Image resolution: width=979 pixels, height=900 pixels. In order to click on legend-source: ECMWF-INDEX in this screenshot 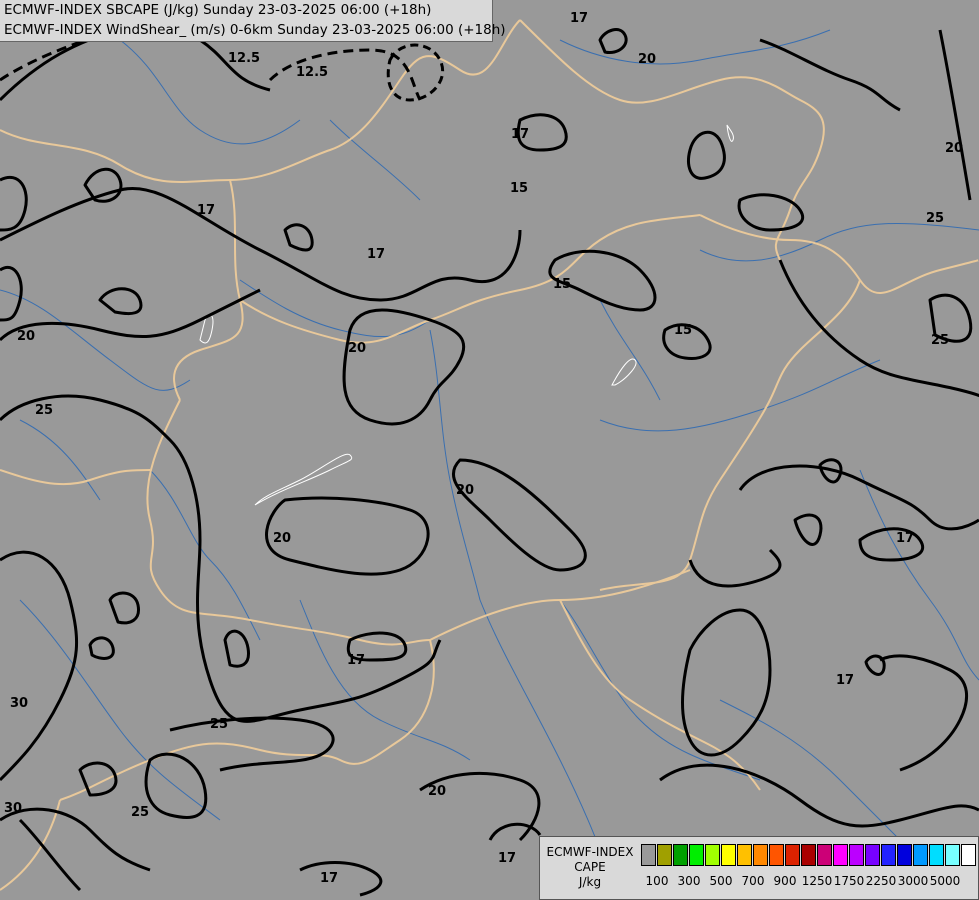, I will do `click(590, 852)`.